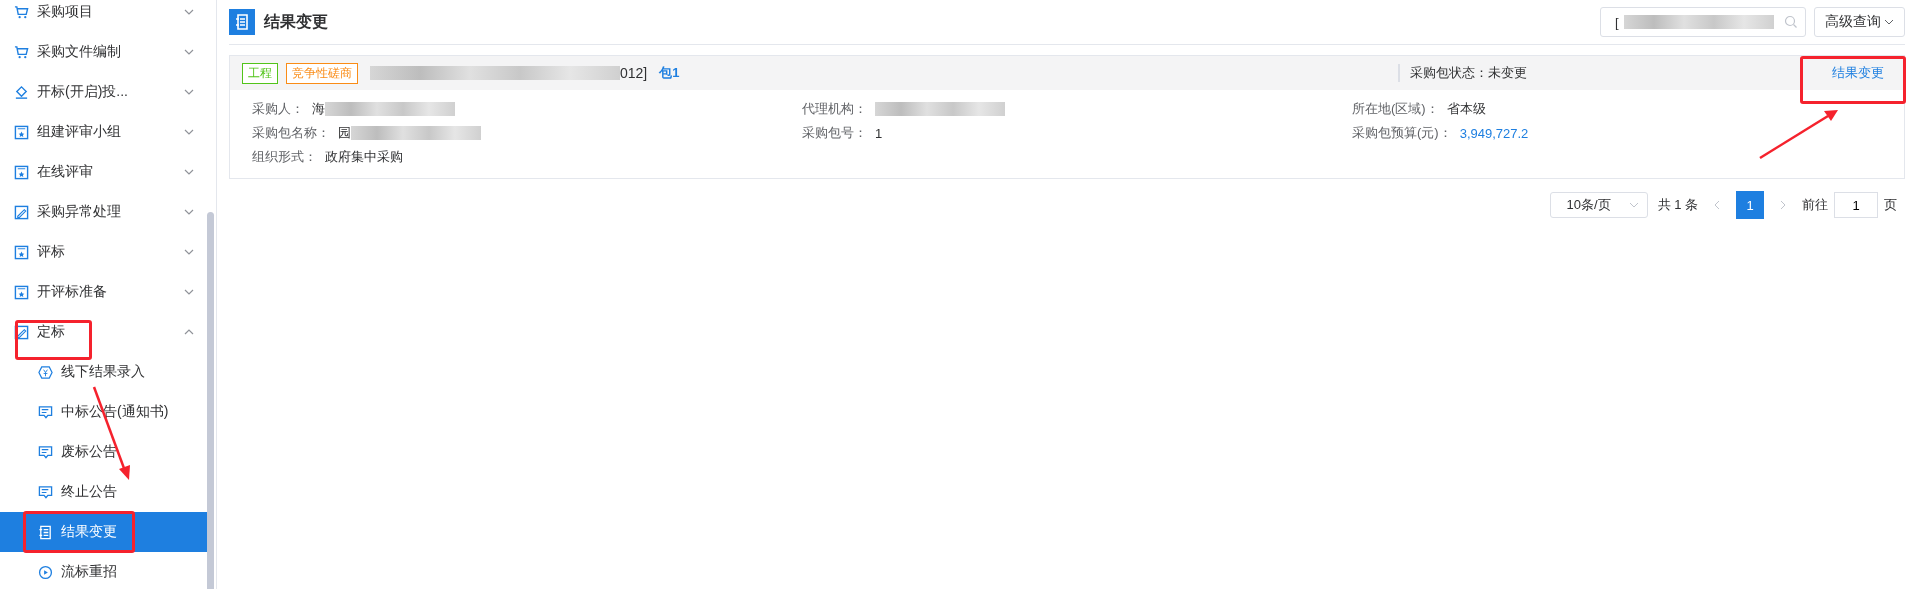  Describe the element at coordinates (364, 157) in the screenshot. I see `field-value: 政府集中采购` at that location.